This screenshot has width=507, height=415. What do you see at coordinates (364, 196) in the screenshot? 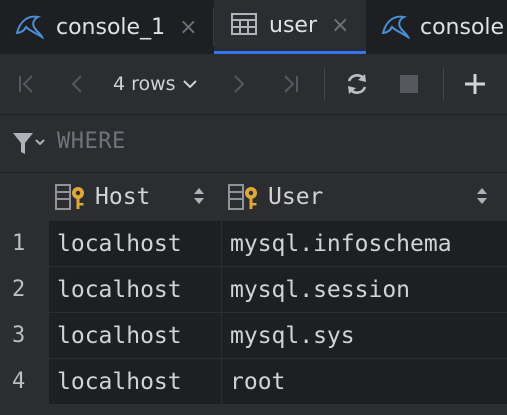
I see `column-header-user: User` at bounding box center [364, 196].